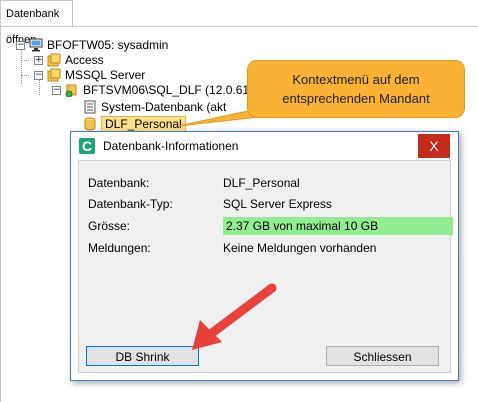 This screenshot has height=402, width=478. Describe the element at coordinates (105, 75) in the screenshot. I see `tree-node-label: MSSQL Server` at that location.